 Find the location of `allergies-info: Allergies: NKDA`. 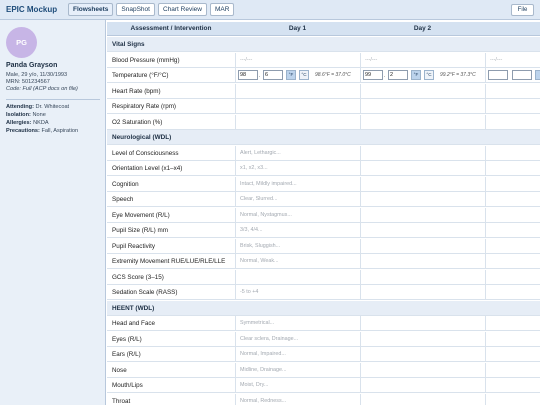

allergies-info: Allergies: NKDA is located at coordinates (27, 123).